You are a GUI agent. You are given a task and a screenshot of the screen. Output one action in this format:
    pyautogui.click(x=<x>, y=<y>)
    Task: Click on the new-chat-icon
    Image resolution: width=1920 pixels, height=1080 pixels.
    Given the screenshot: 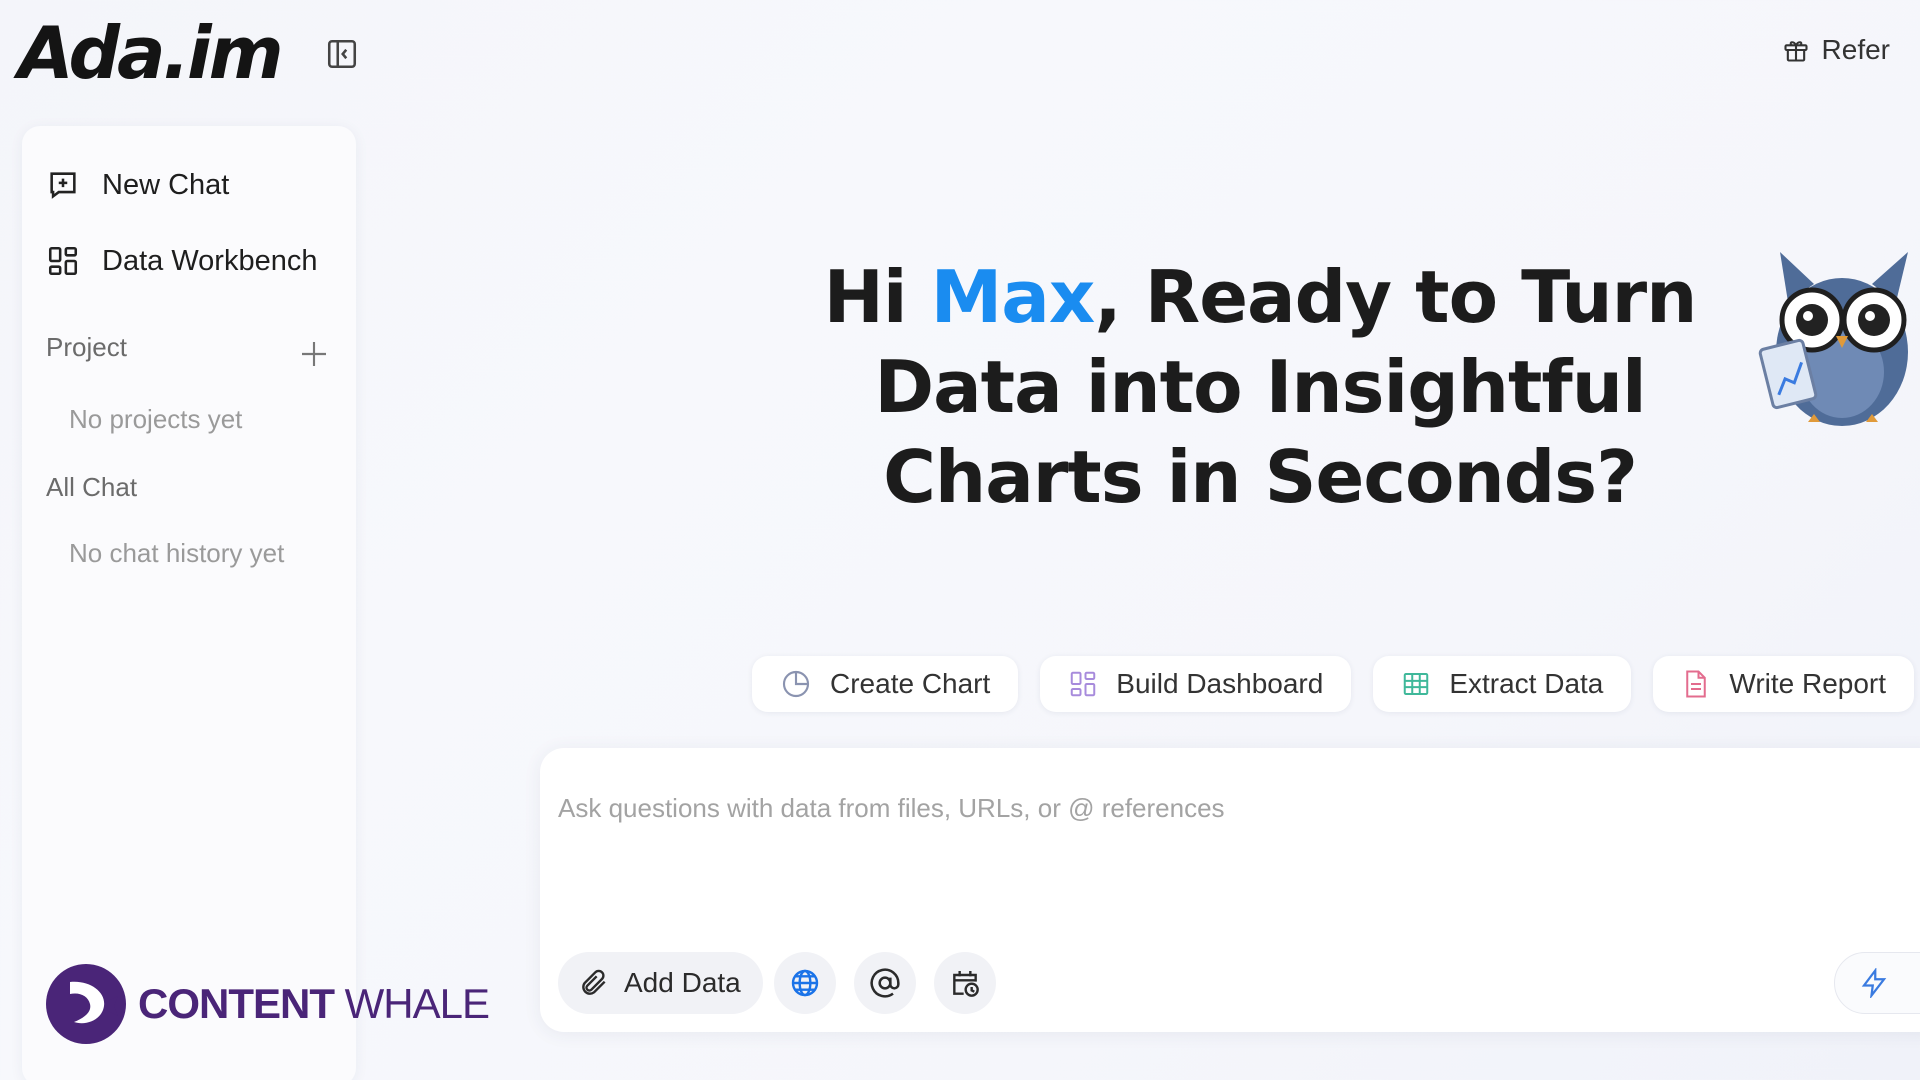 What is the action you would take?
    pyautogui.click(x=63, y=185)
    